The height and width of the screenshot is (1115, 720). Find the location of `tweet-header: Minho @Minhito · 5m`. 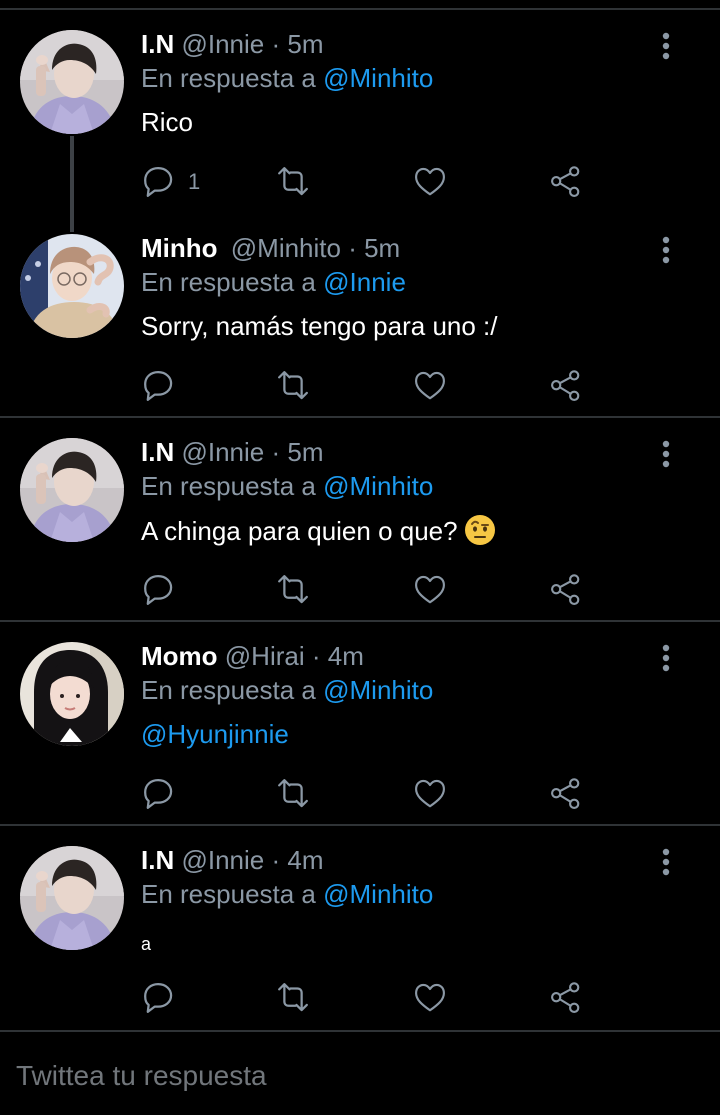

tweet-header: Minho @Minhito · 5m is located at coordinates (270, 248).